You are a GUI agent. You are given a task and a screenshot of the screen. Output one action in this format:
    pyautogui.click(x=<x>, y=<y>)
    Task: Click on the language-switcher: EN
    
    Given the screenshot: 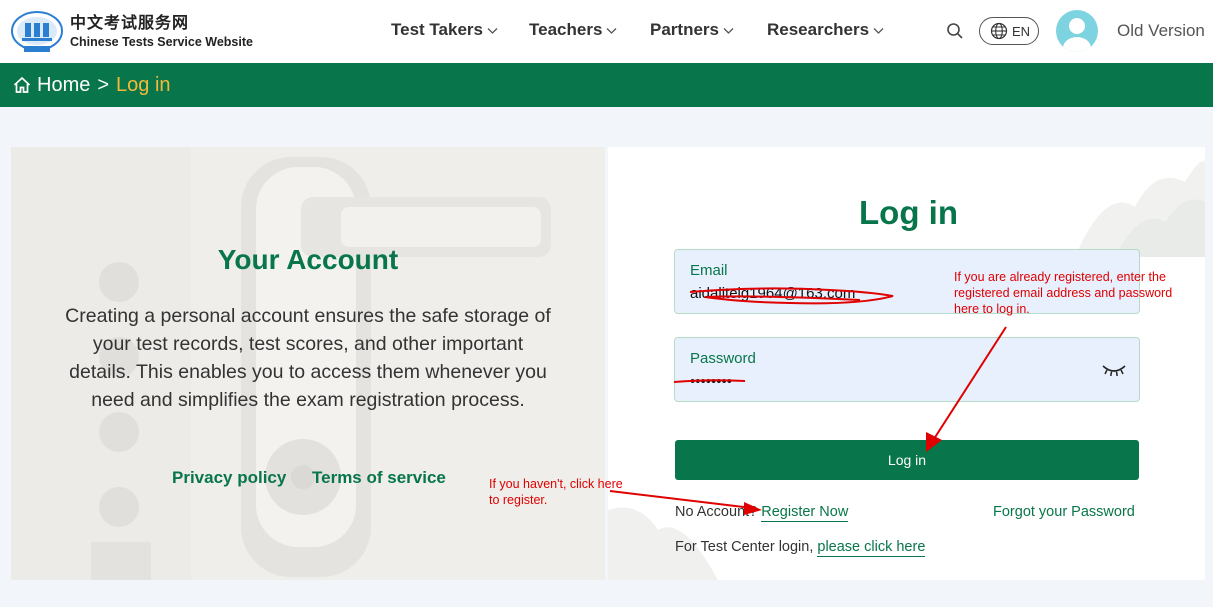 What is the action you would take?
    pyautogui.click(x=1009, y=31)
    